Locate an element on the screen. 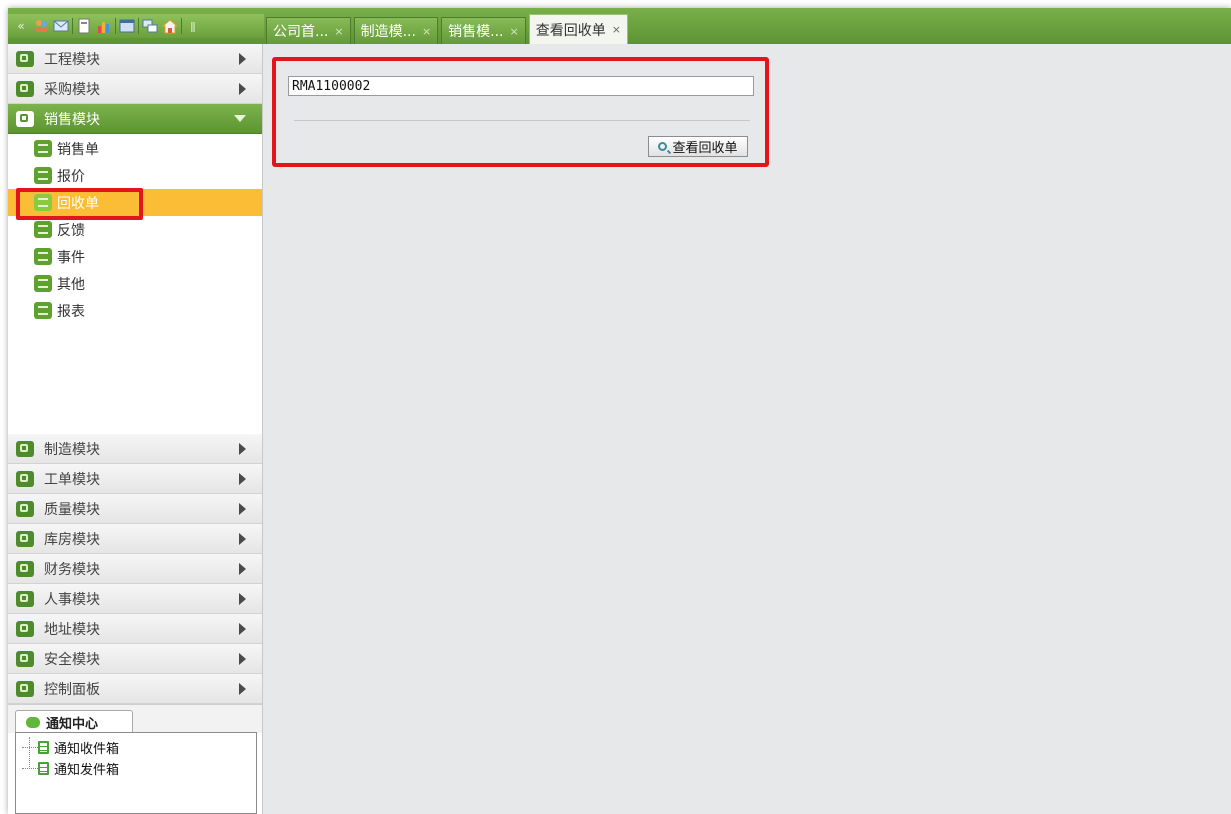 The width and height of the screenshot is (1231, 814). notification-tab-label: 通知中心 is located at coordinates (72, 724).